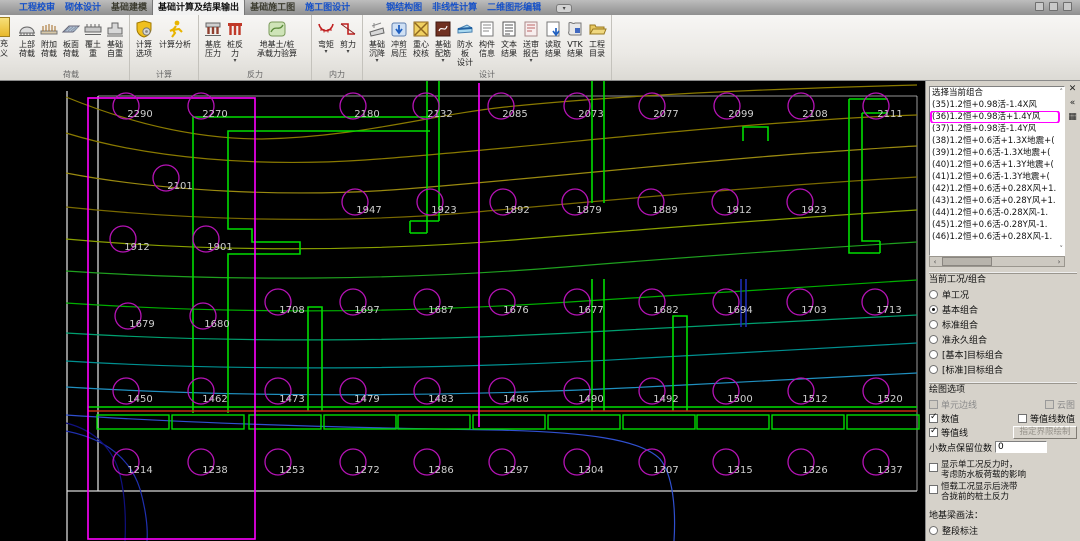  I want to click on ribbon-button-覆土重: 覆土重, so click(93, 37).